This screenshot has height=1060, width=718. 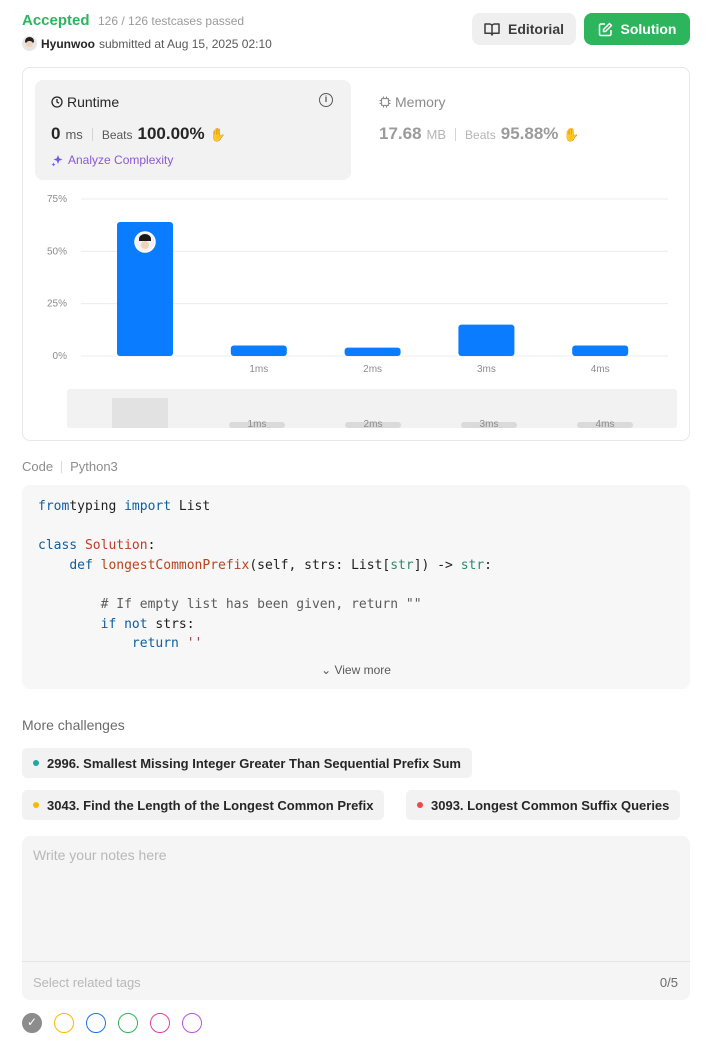 What do you see at coordinates (121, 160) in the screenshot?
I see `analyze-label: Analyze Complexity` at bounding box center [121, 160].